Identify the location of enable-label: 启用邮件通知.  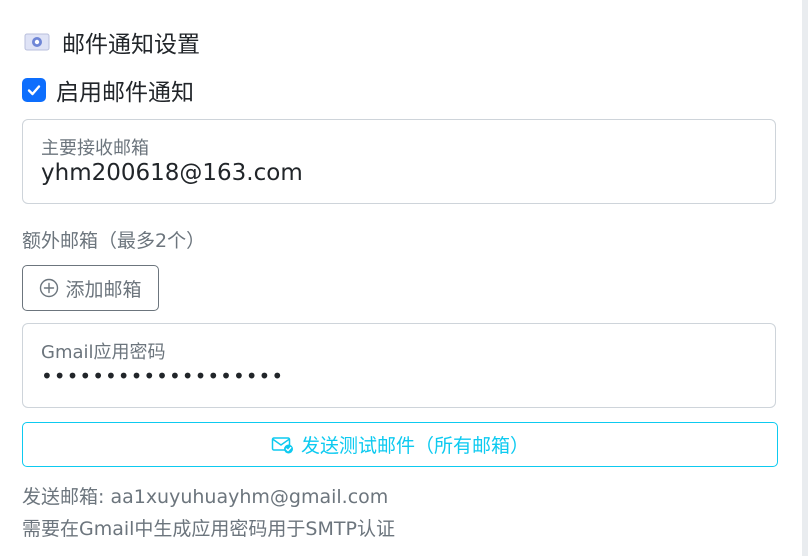
(125, 93).